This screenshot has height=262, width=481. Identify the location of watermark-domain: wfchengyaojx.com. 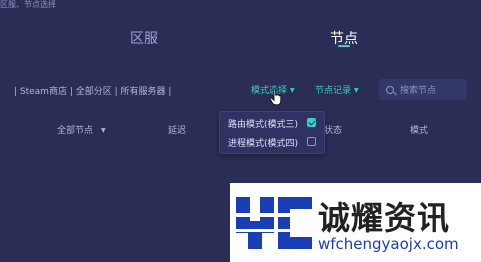
(388, 244).